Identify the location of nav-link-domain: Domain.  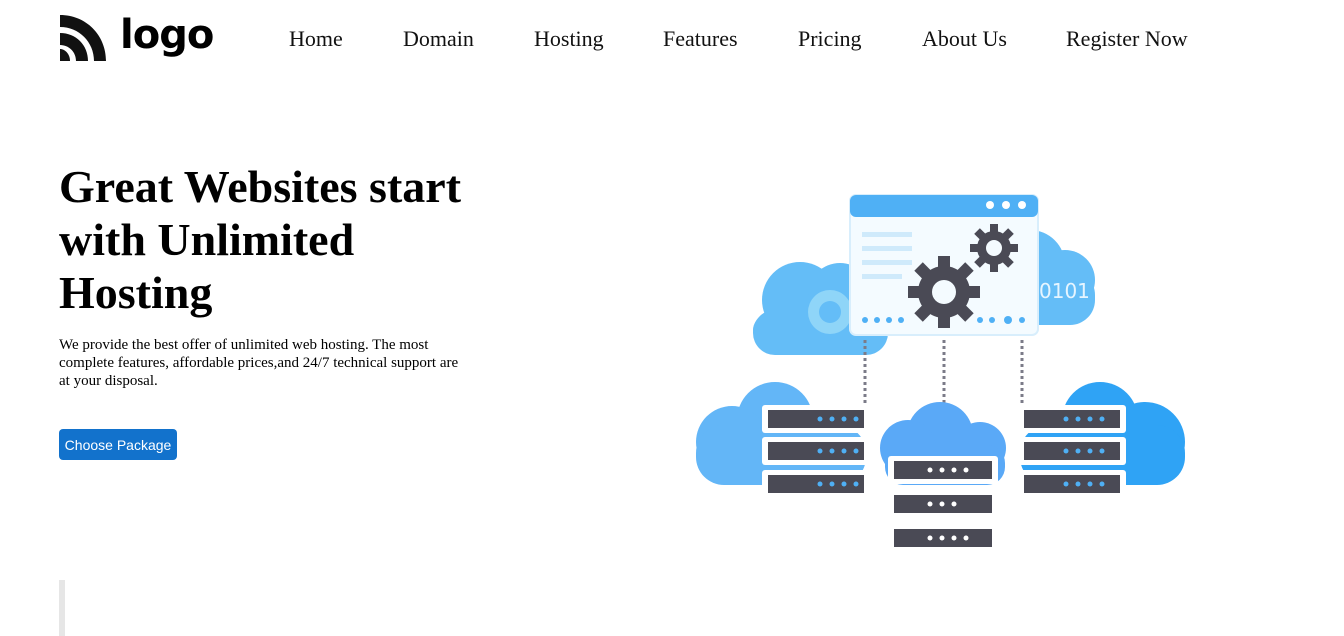
(438, 39).